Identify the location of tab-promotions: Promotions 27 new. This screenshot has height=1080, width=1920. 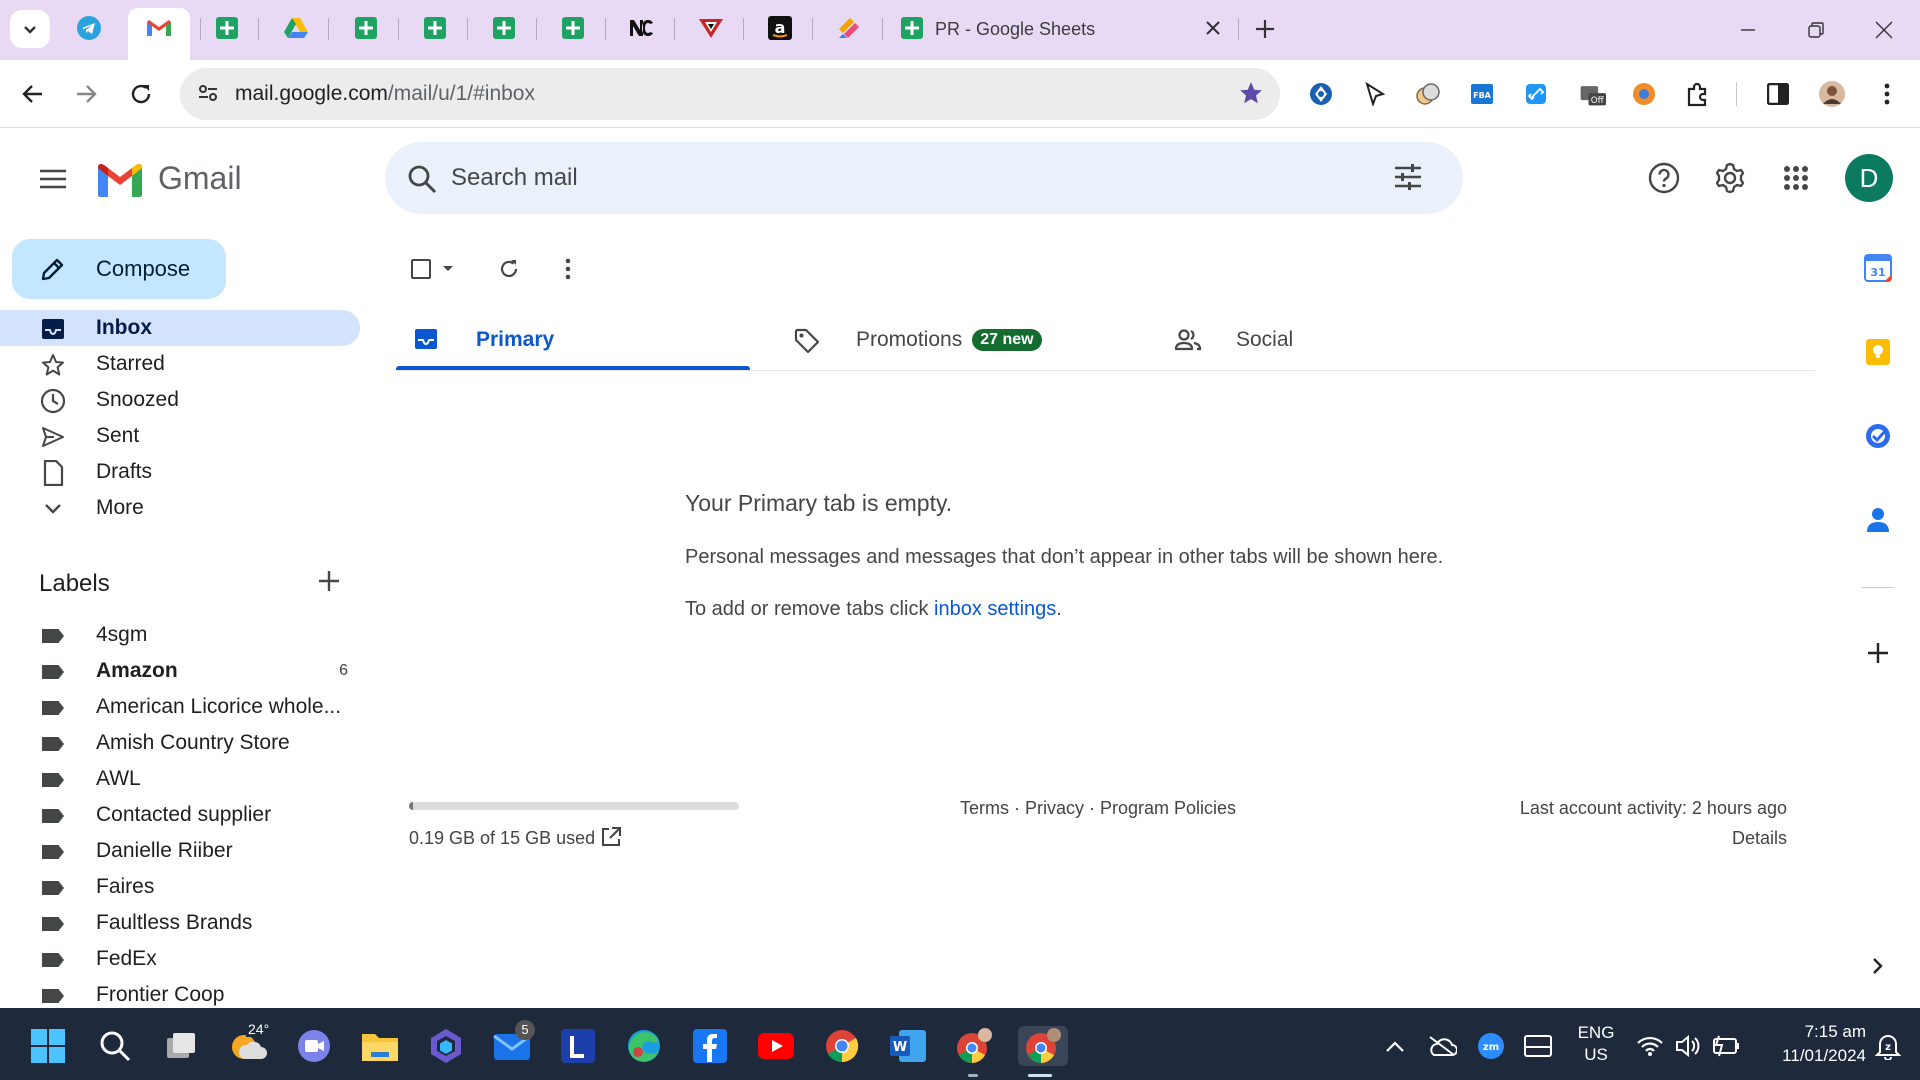
(946, 339).